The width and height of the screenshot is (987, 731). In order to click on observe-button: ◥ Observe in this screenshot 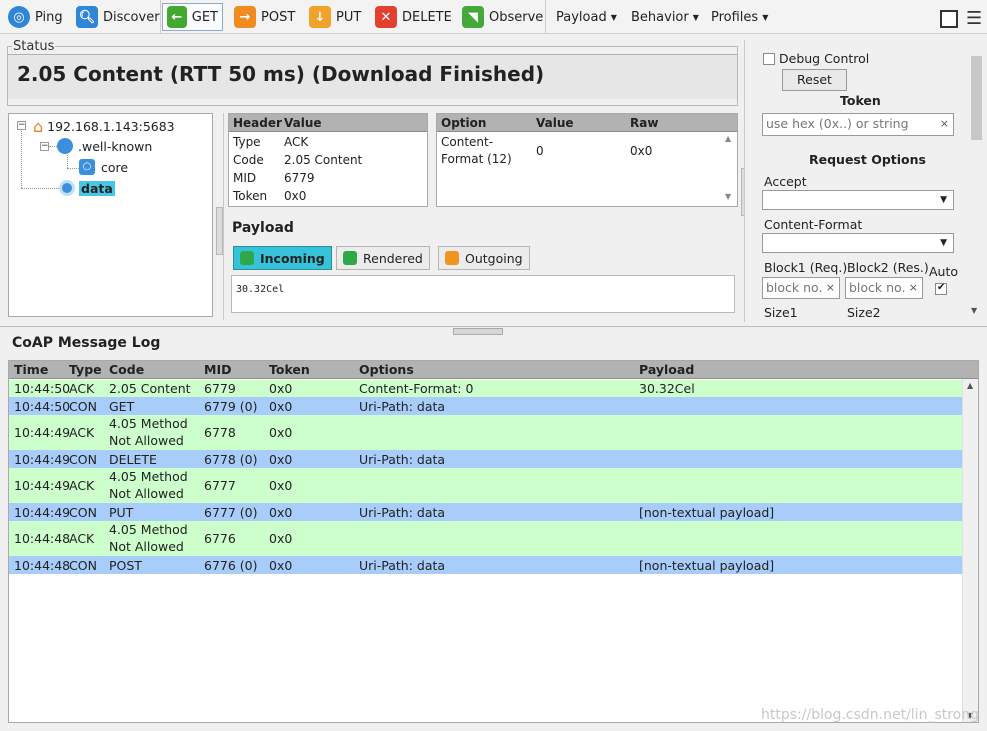, I will do `click(502, 17)`.